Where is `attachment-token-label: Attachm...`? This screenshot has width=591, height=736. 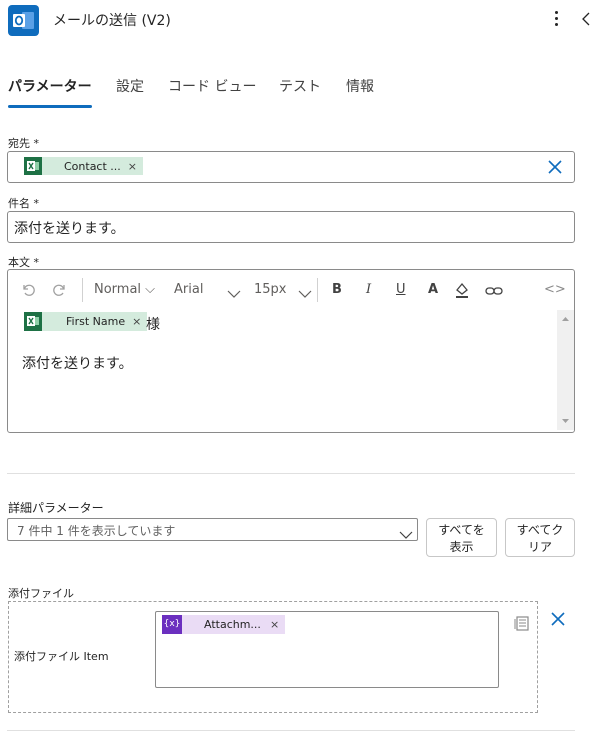 attachment-token-label: Attachm... is located at coordinates (232, 624).